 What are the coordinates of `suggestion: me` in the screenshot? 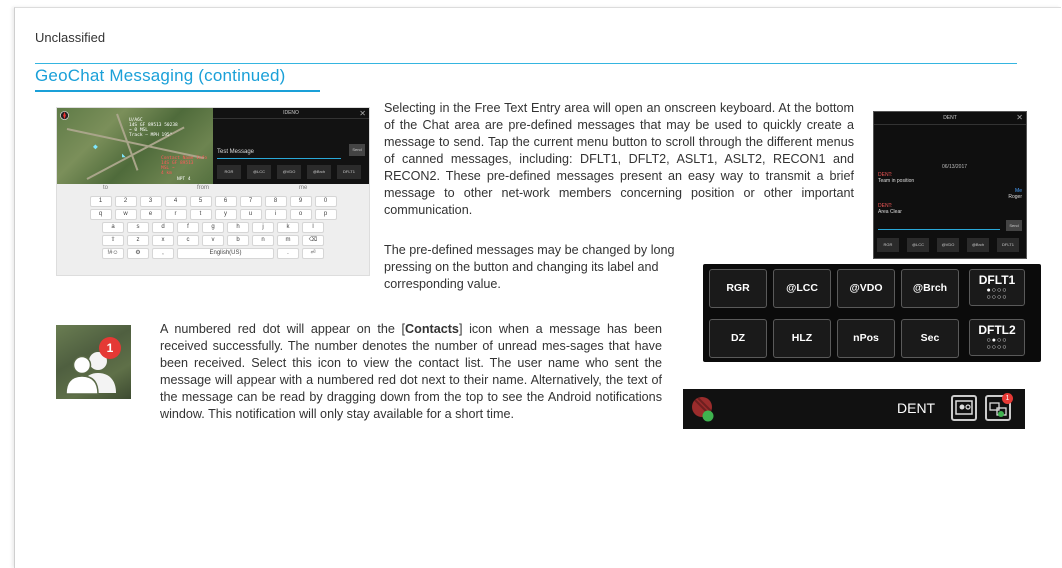 It's located at (303, 188).